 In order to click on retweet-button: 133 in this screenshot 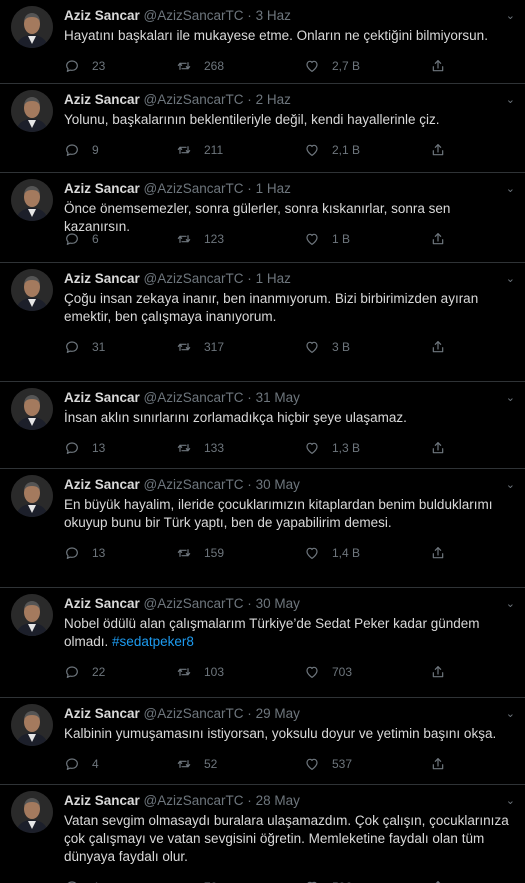, I will do `click(200, 448)`.